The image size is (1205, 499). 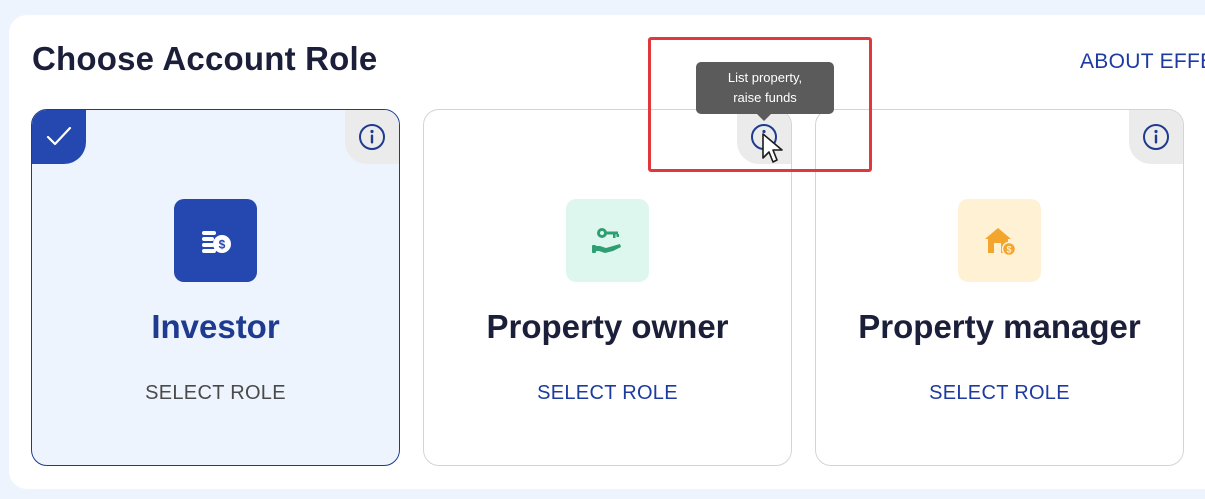 I want to click on investor-icon-tile: $, so click(x=215, y=240).